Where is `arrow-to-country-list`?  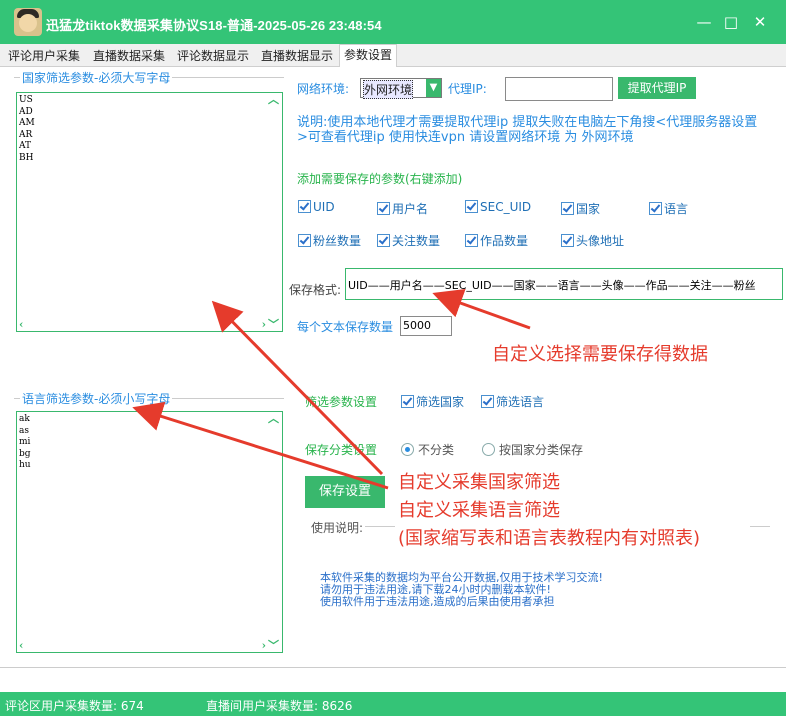
arrow-to-country-list is located at coordinates (297, 388).